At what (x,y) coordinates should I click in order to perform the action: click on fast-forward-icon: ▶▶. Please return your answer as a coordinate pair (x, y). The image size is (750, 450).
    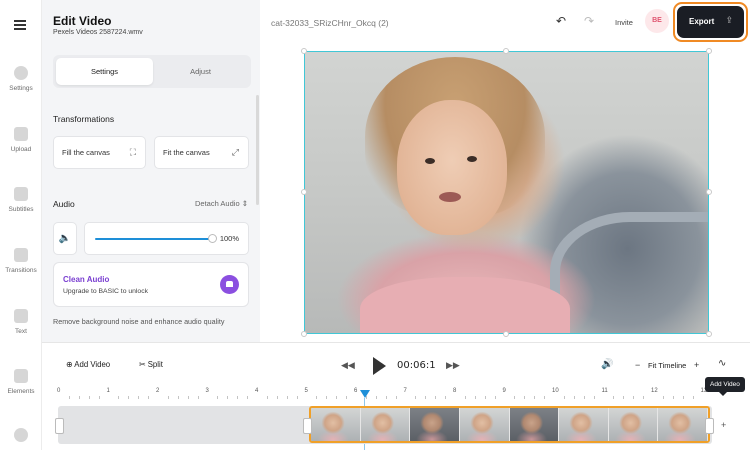
    Looking at the image, I should click on (453, 365).